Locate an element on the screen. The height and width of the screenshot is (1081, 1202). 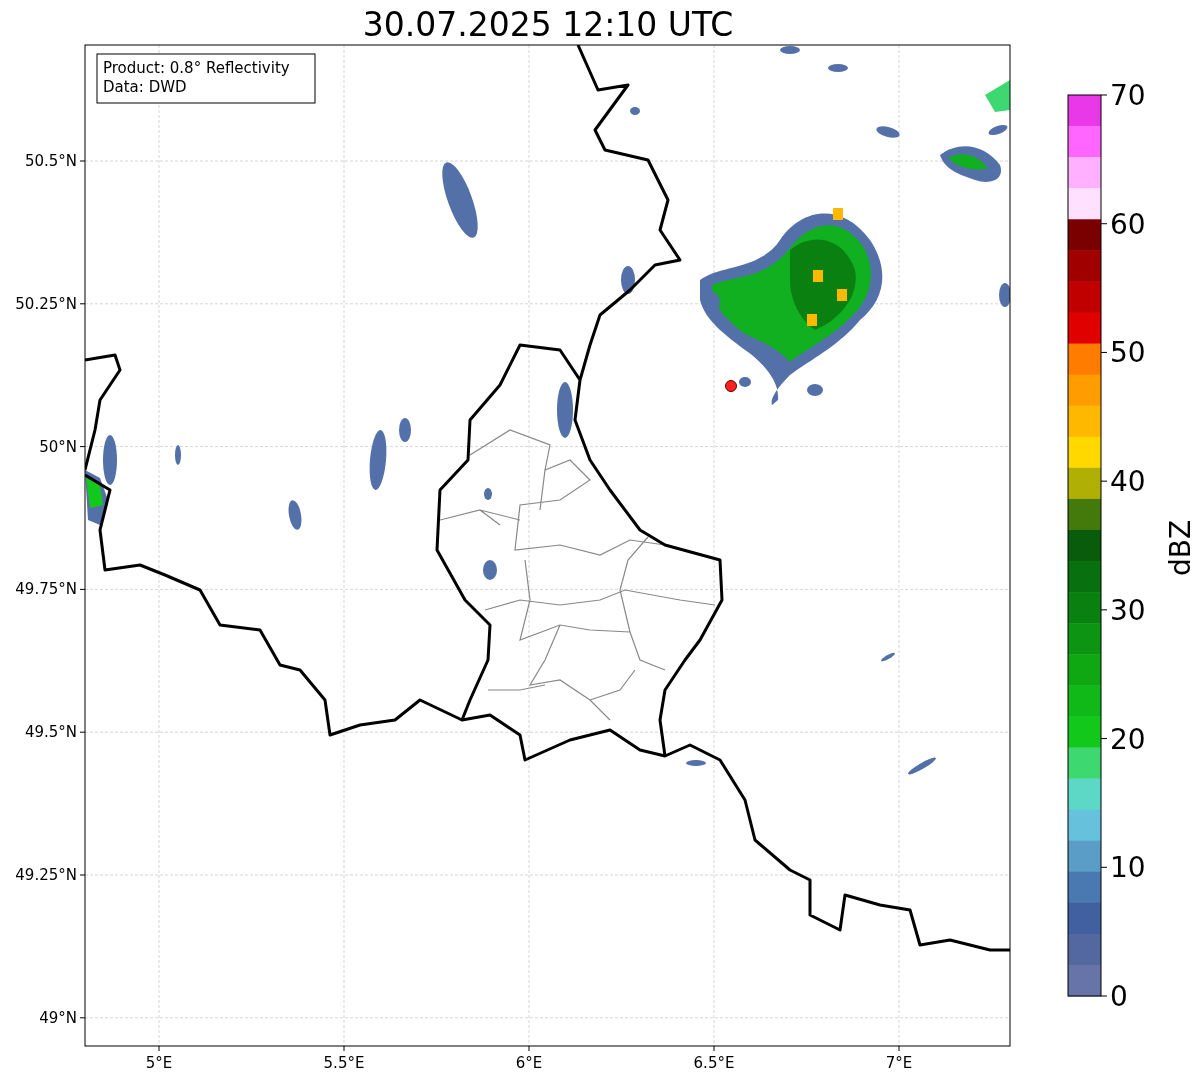
colorbar-tick-label: 70 is located at coordinates (1128, 95).